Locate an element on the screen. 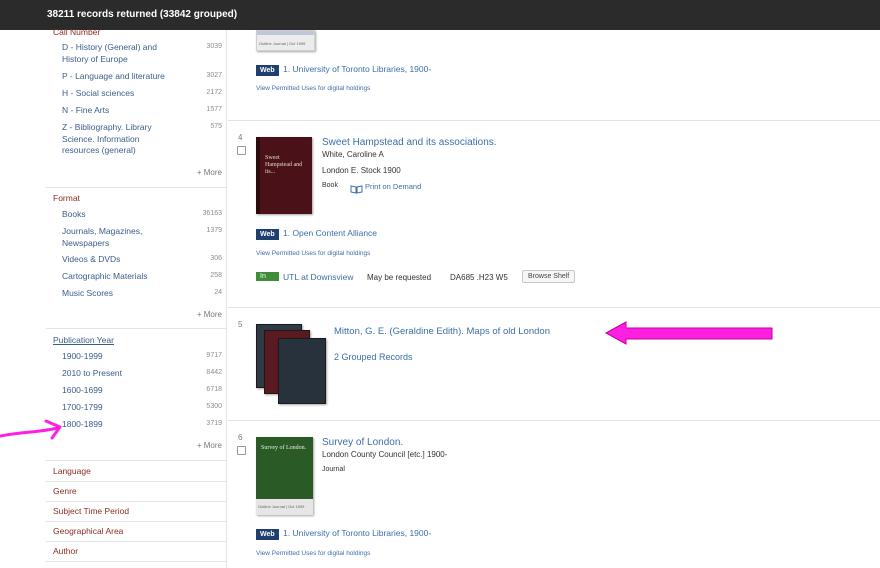 The image size is (880, 568). record-author: White, Caroline A is located at coordinates (353, 154).